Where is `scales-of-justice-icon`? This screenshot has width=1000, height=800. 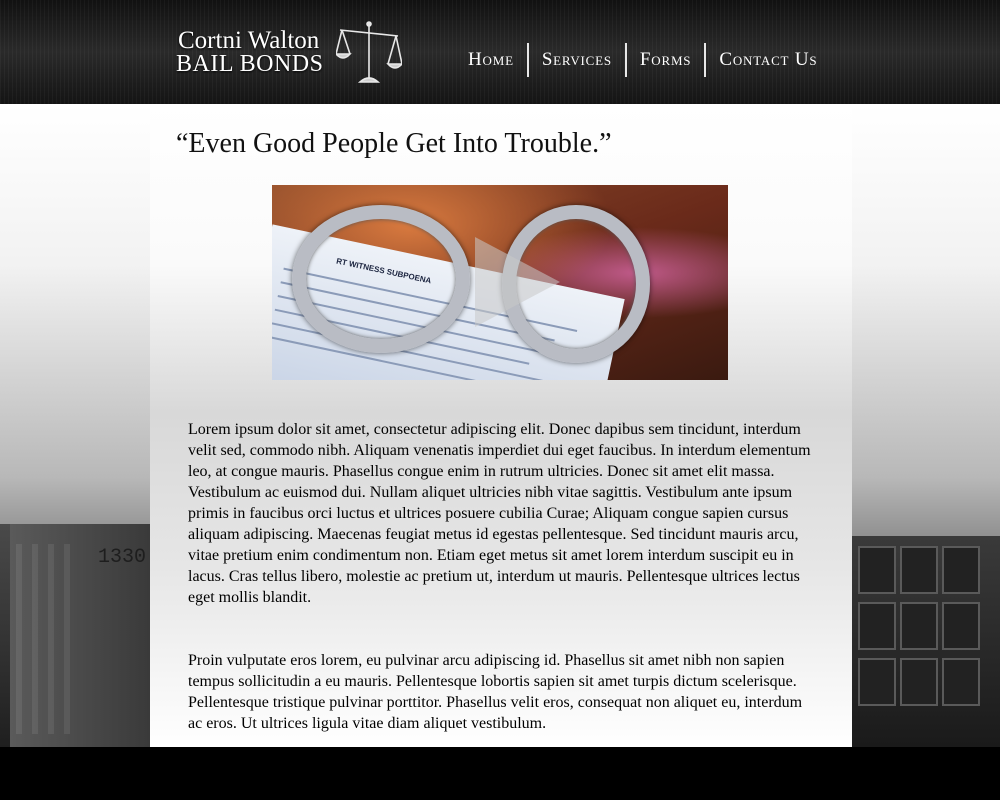
scales-of-justice-icon is located at coordinates (369, 52).